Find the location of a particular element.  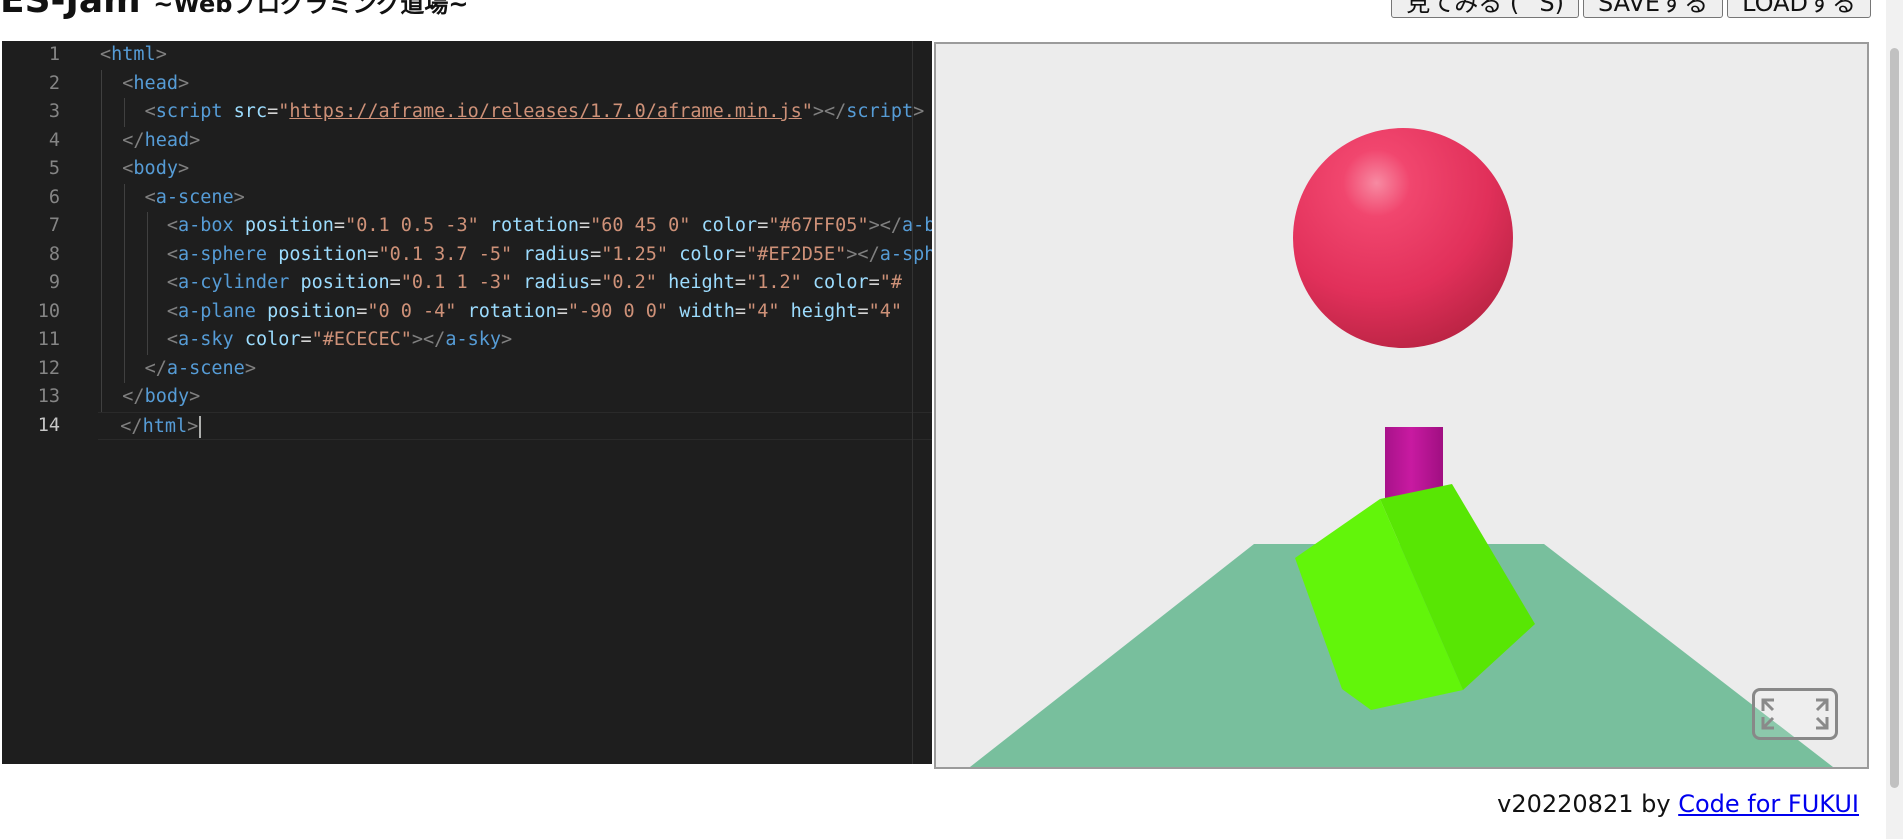

code-line: <body> is located at coordinates (144, 169).